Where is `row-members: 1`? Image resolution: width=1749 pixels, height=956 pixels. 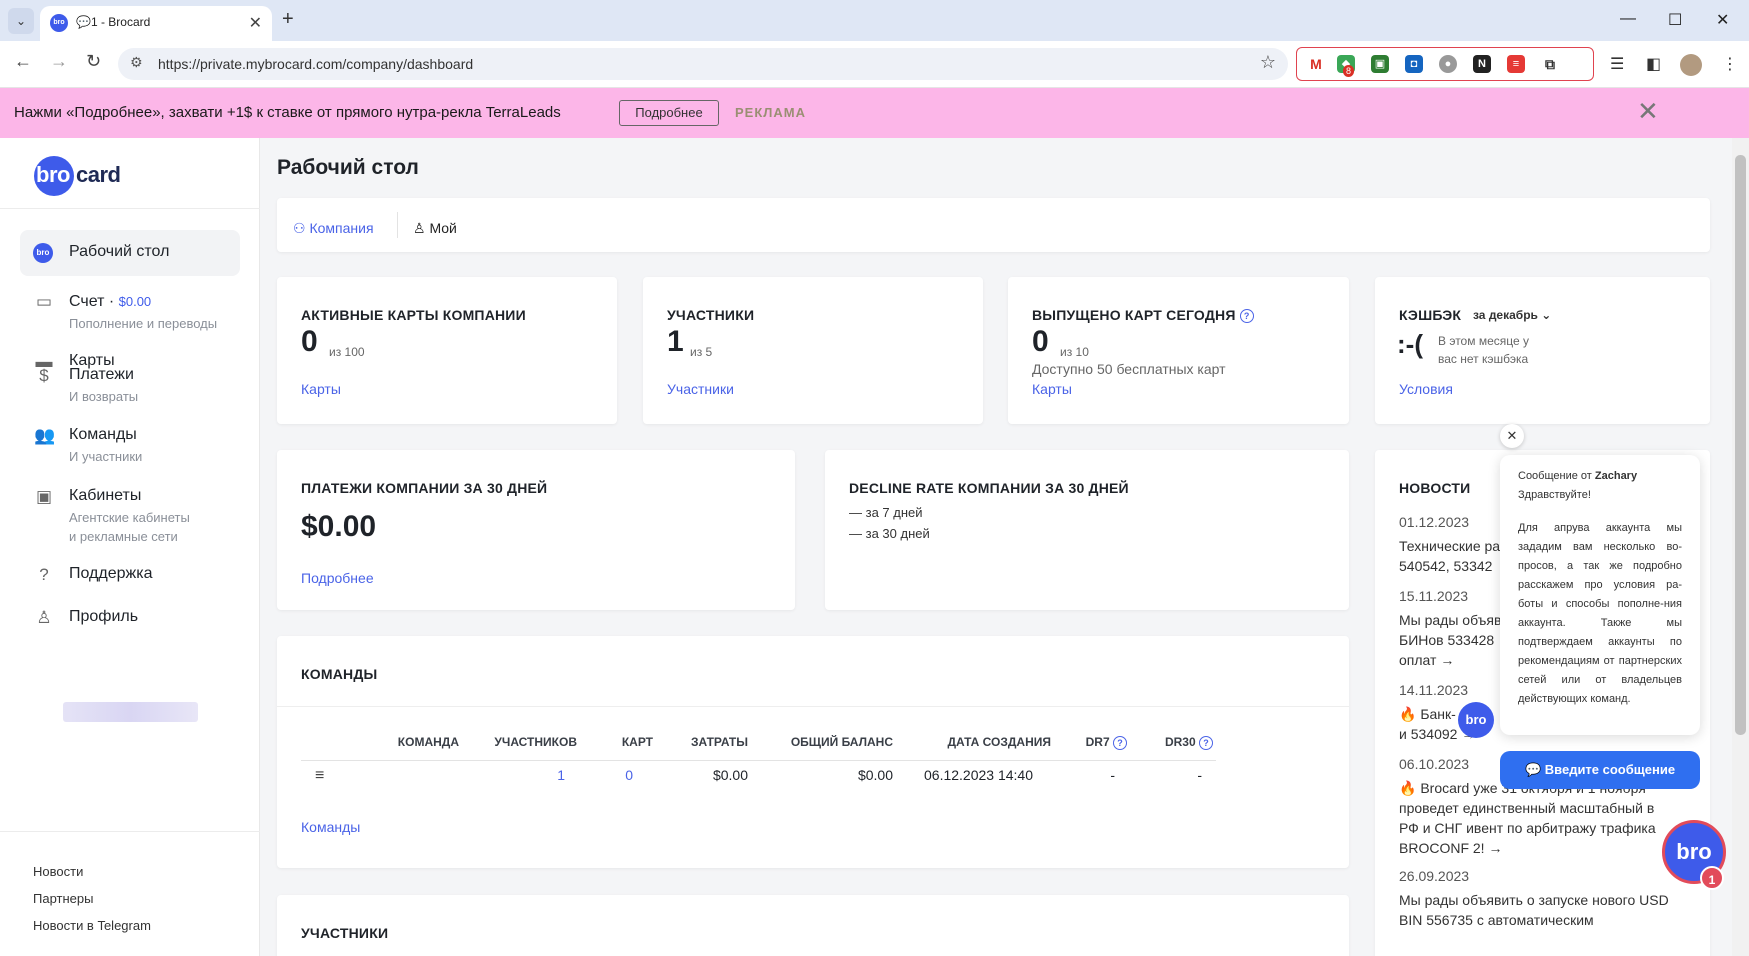
row-members: 1 is located at coordinates (516, 775).